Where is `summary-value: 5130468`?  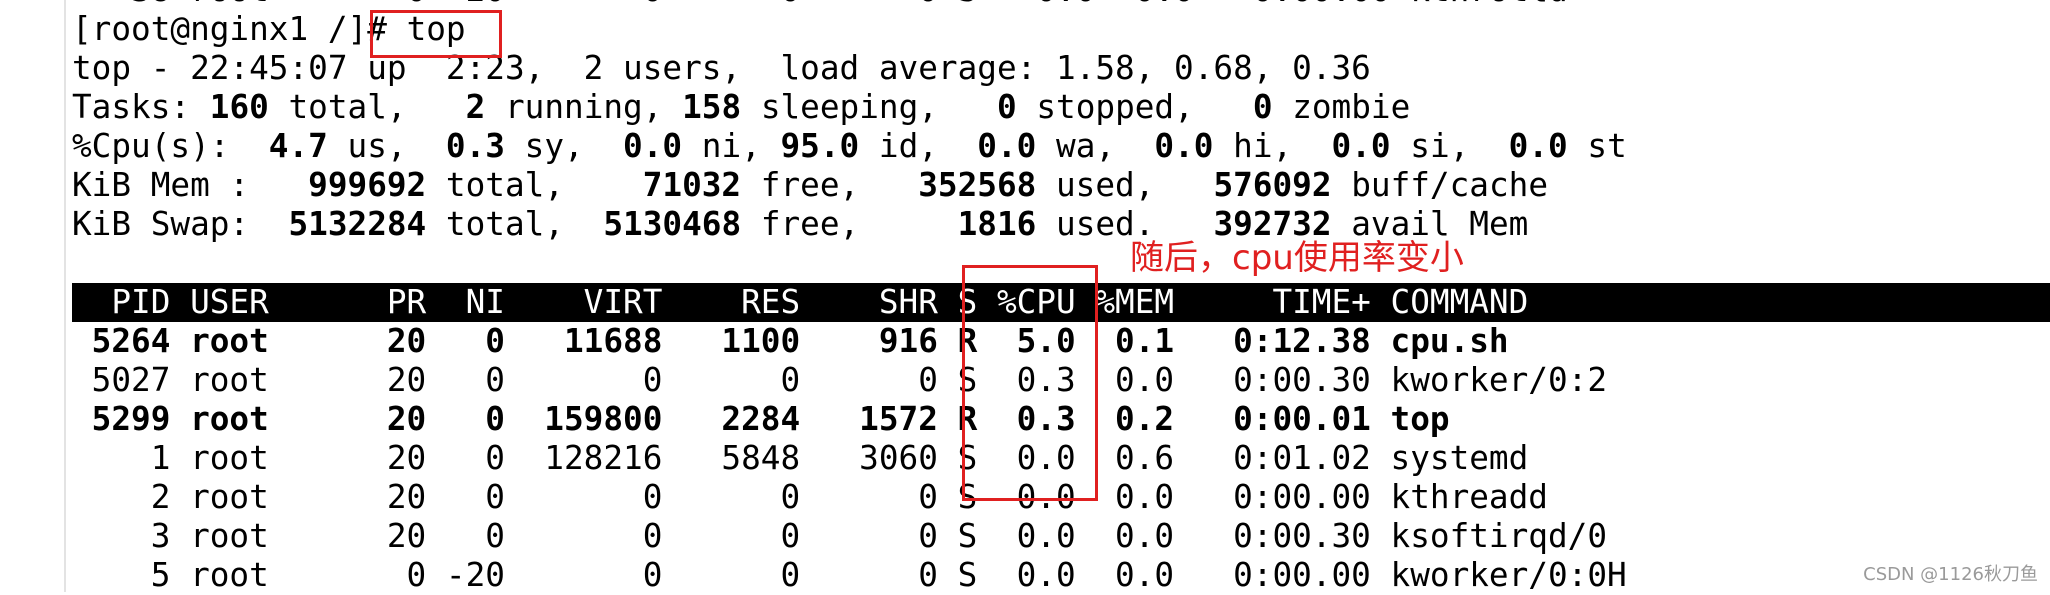 summary-value: 5130468 is located at coordinates (672, 224).